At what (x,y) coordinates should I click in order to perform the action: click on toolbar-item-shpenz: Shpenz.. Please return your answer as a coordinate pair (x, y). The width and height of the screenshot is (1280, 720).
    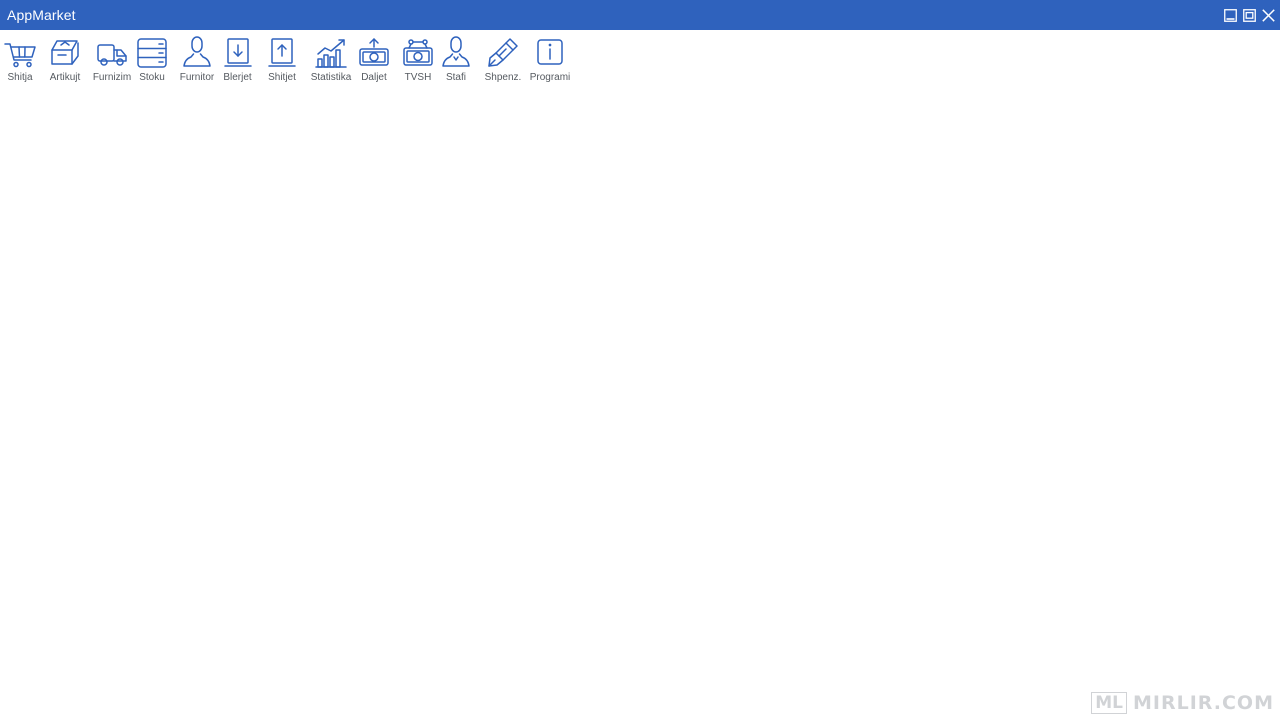
    Looking at the image, I should click on (503, 63).